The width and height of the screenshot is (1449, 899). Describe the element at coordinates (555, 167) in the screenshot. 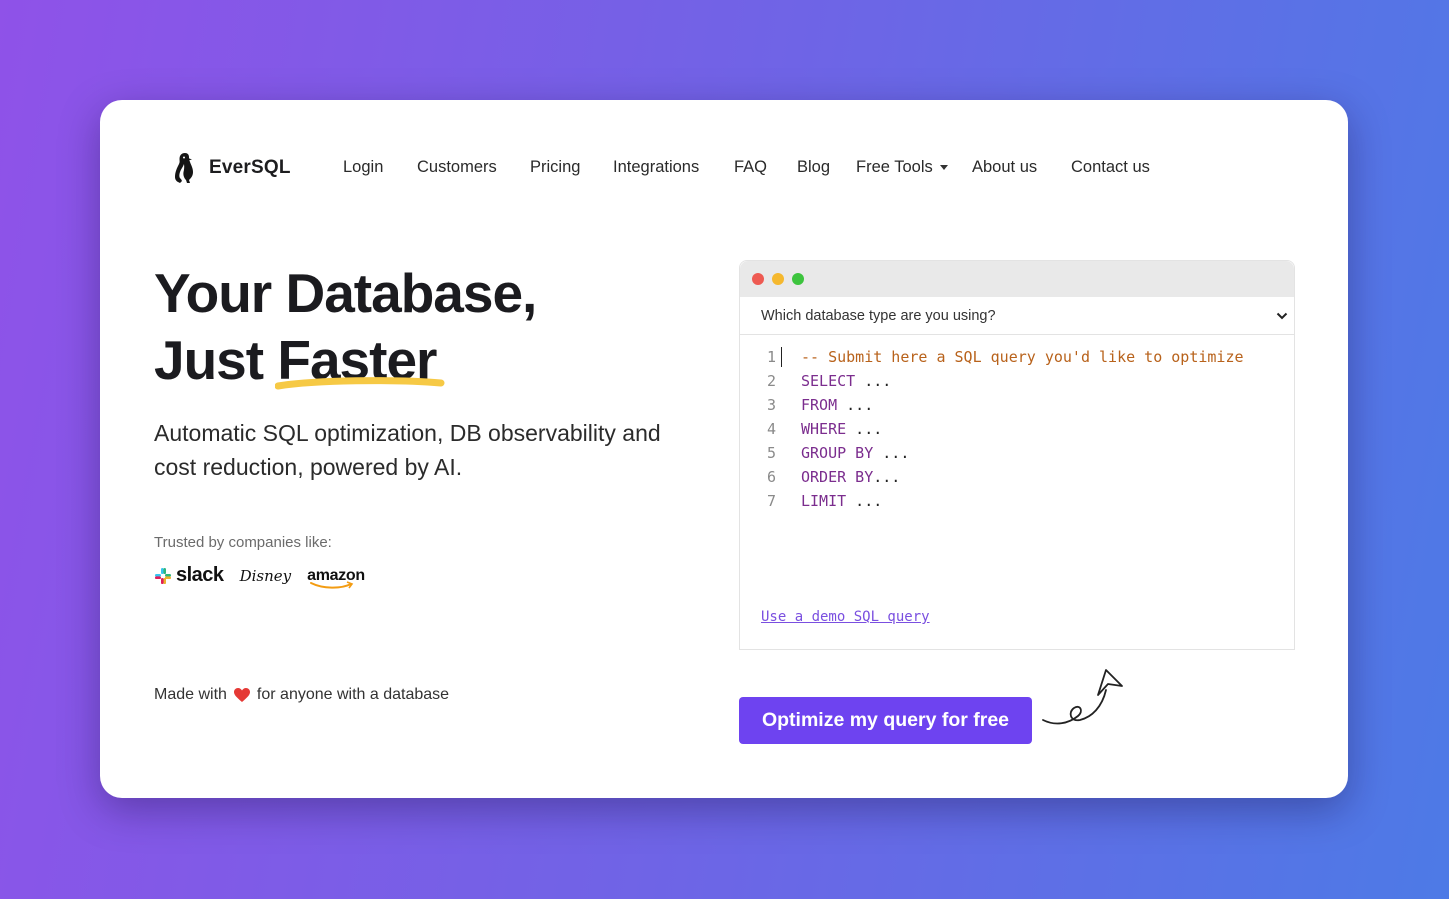

I see `nav-pricing: Pricing` at that location.